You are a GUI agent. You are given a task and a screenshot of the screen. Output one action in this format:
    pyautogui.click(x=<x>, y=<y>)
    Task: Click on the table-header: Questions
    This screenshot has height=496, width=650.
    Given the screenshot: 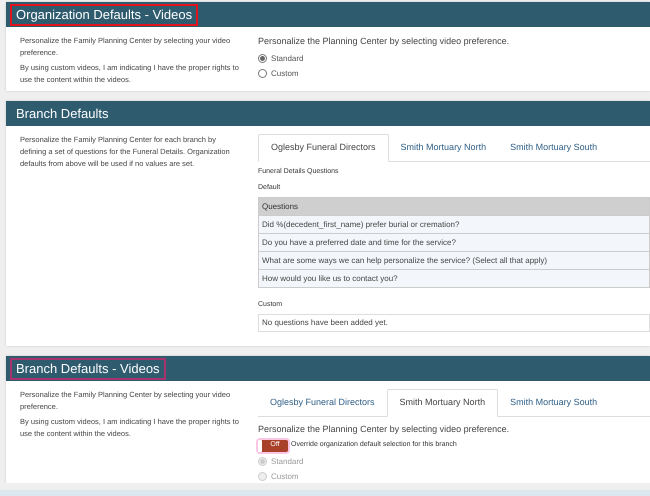 What is the action you would take?
    pyautogui.click(x=454, y=206)
    